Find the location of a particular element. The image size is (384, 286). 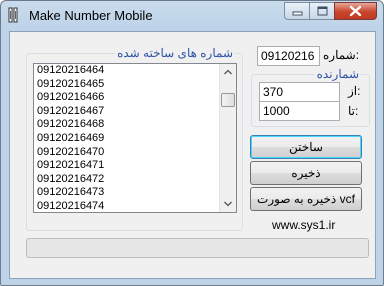

list-item: 09120216474 is located at coordinates (70, 206).